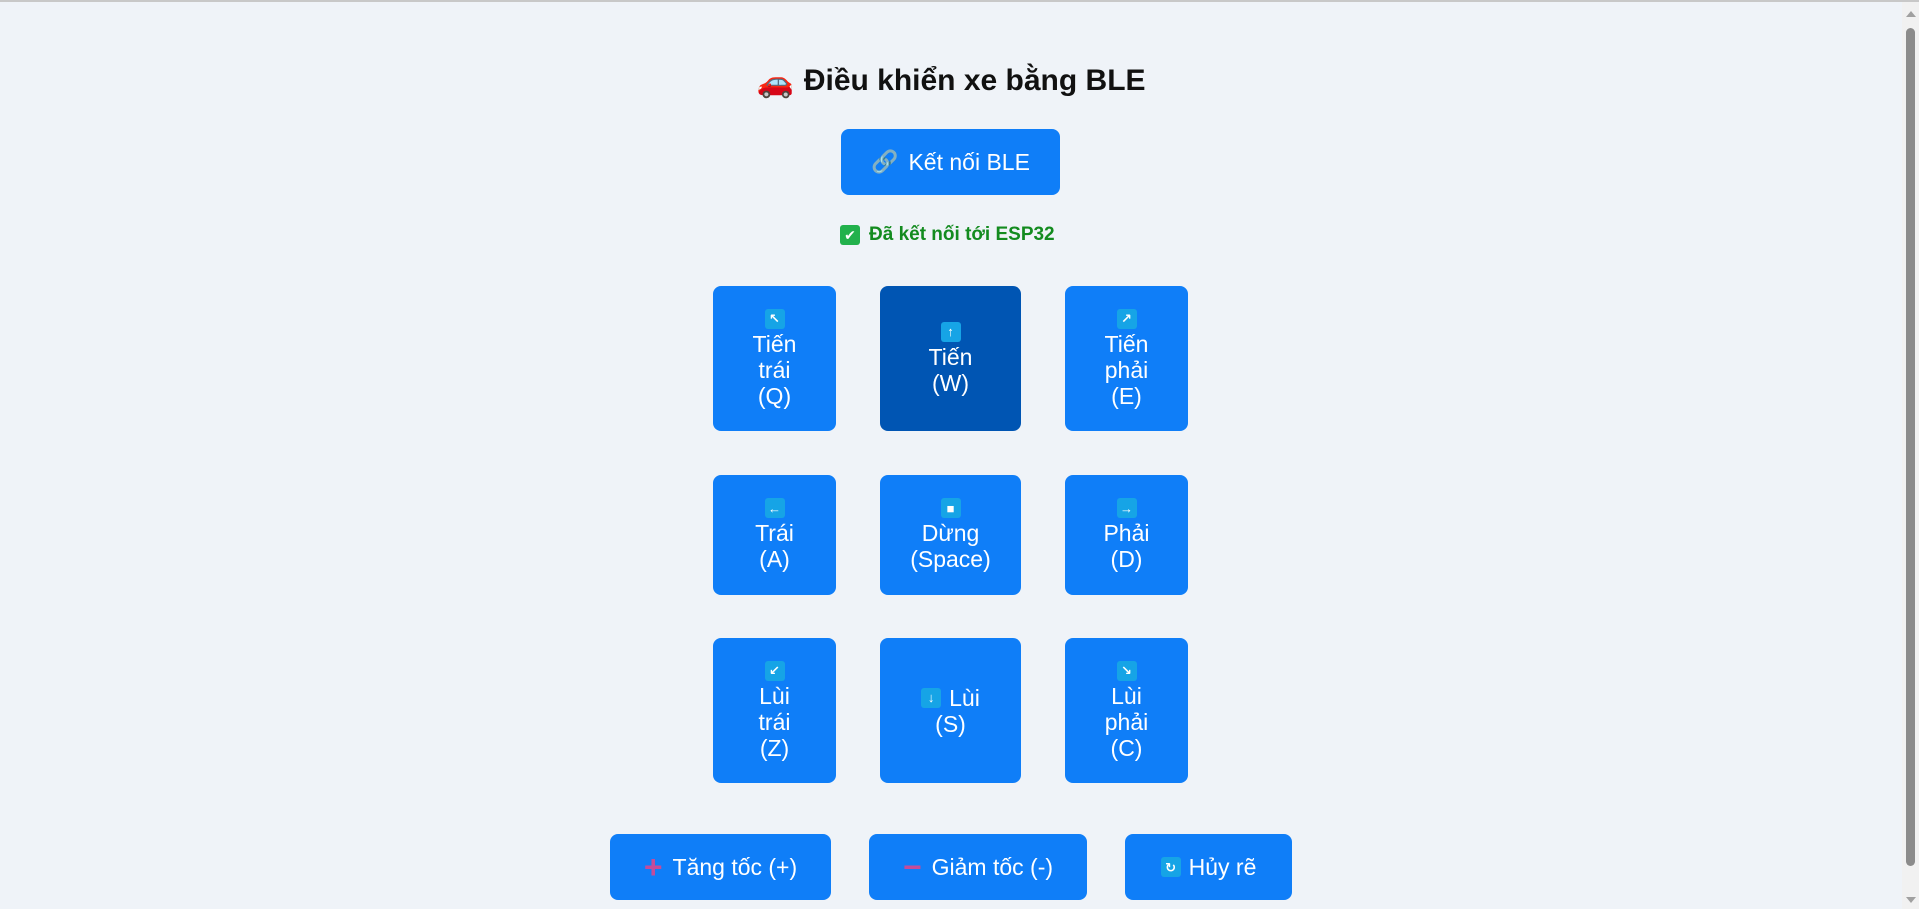 This screenshot has height=909, width=1919. What do you see at coordinates (774, 670) in the screenshot?
I see `arrow-down-left-icon: ↙` at bounding box center [774, 670].